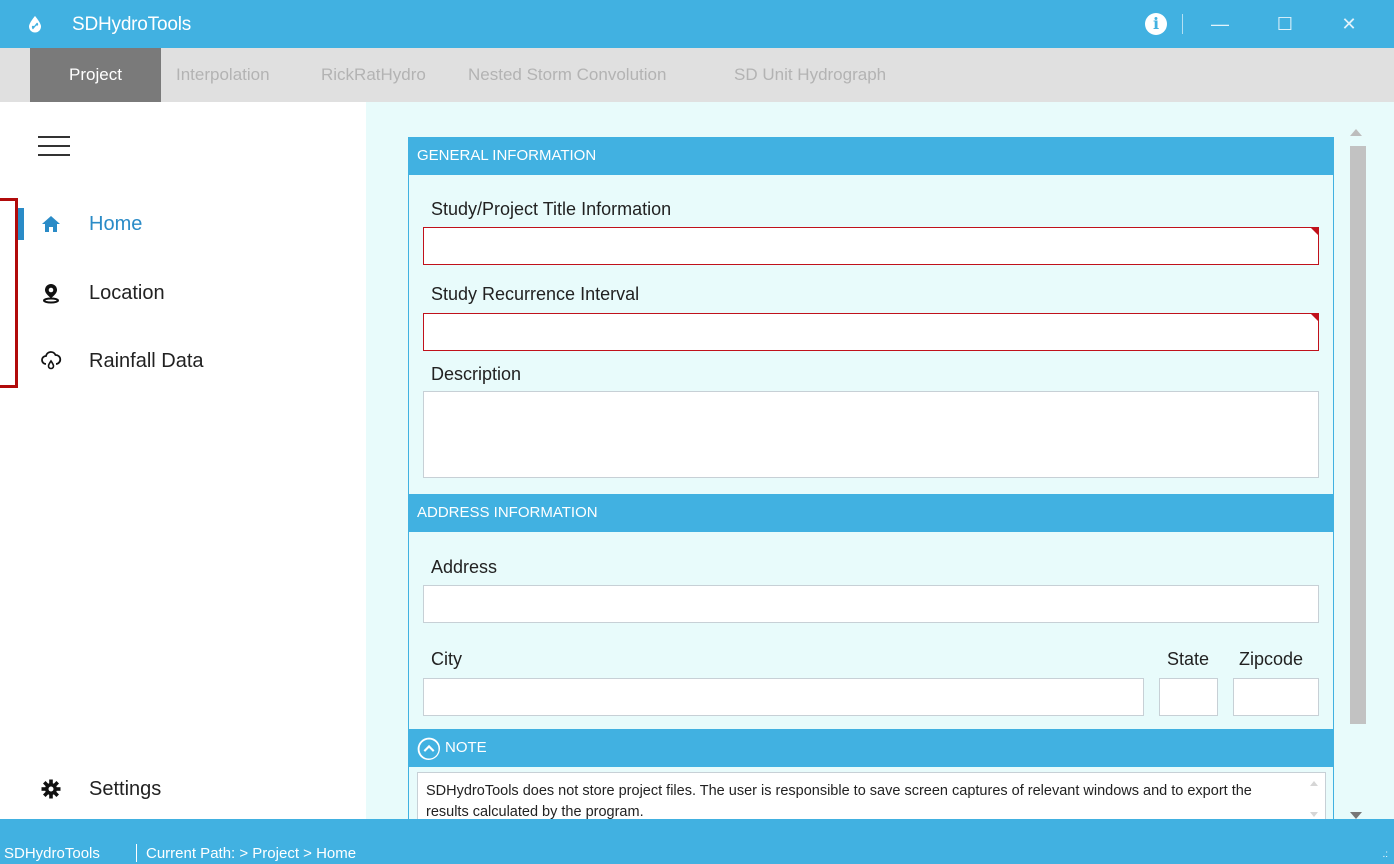 This screenshot has width=1394, height=864. Describe the element at coordinates (1385, 854) in the screenshot. I see `resize-grip-icon: .:` at that location.